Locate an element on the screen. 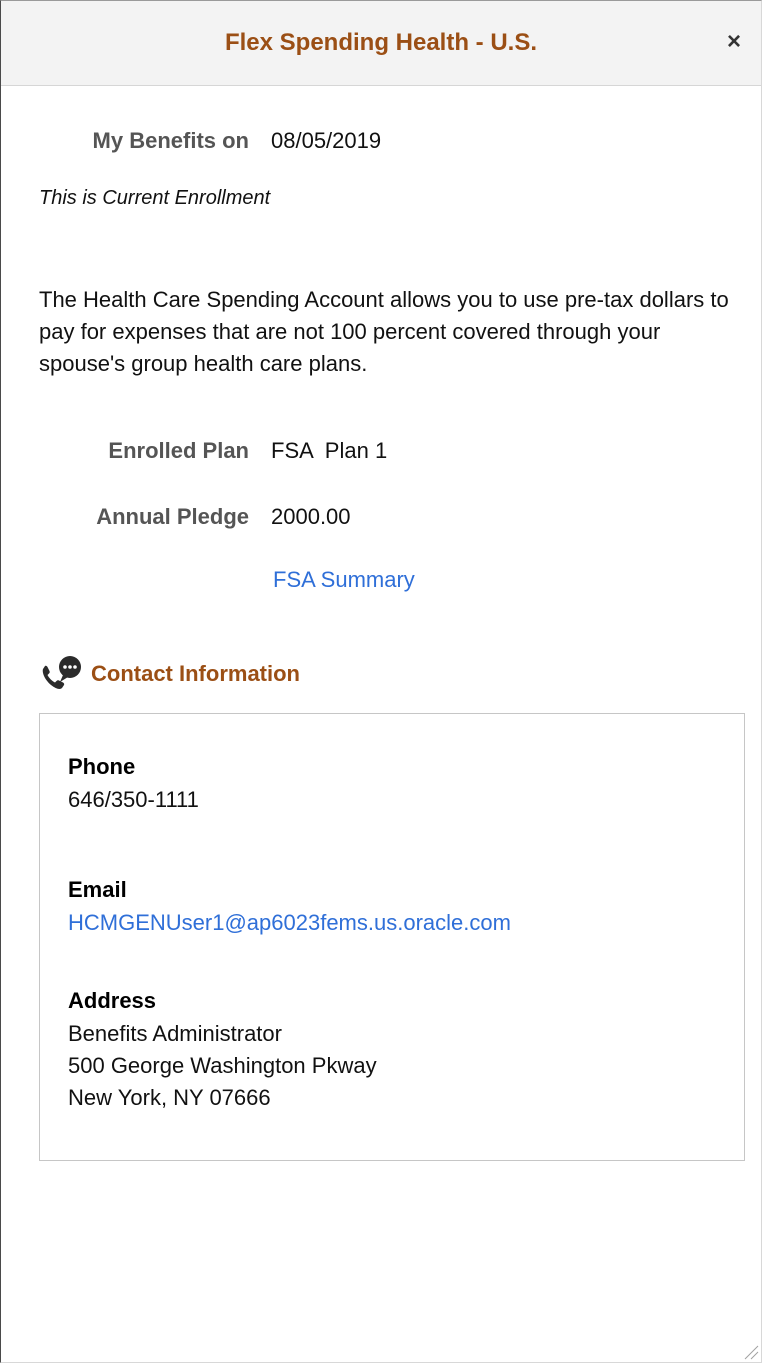 The height and width of the screenshot is (1363, 762). address-label: Address is located at coordinates (112, 1000).